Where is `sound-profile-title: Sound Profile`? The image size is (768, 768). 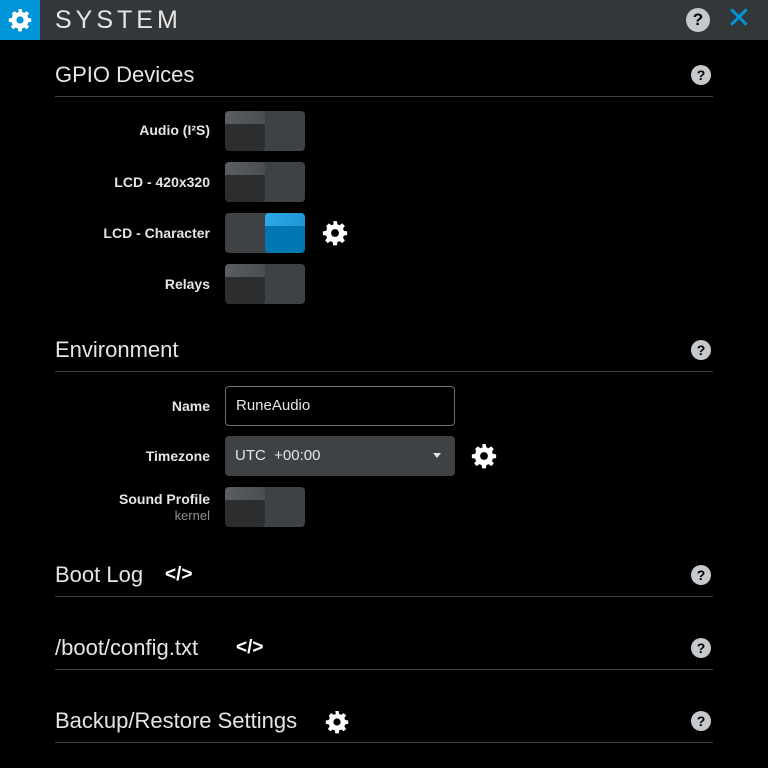
sound-profile-title: Sound Profile is located at coordinates (164, 499).